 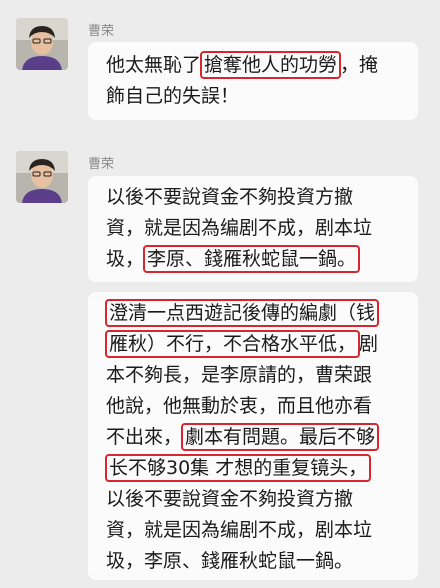 What do you see at coordinates (252, 259) in the screenshot?
I see `highlight-box: 李原、錢雁秋蛇鼠一鍋。` at bounding box center [252, 259].